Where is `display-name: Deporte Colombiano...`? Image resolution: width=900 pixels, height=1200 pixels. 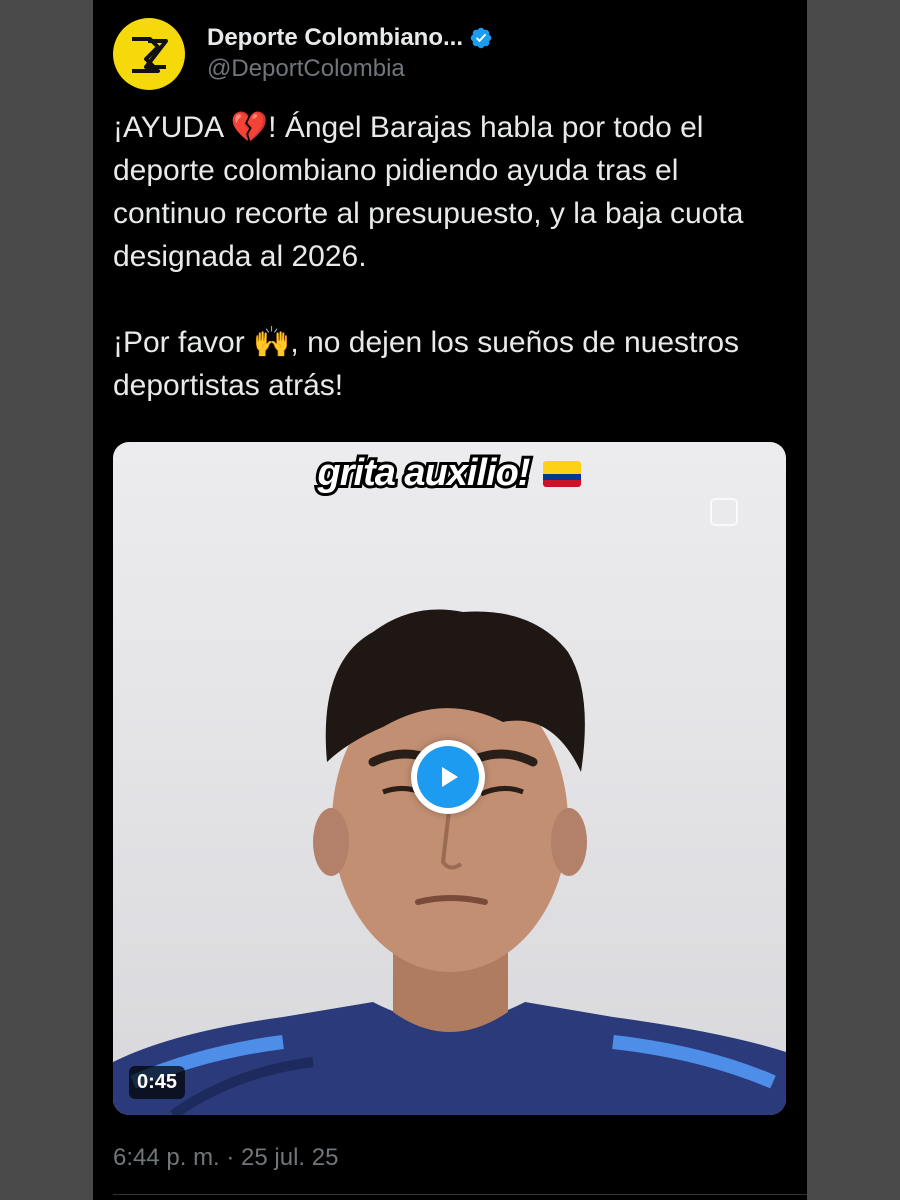 display-name: Deporte Colombiano... is located at coordinates (335, 38).